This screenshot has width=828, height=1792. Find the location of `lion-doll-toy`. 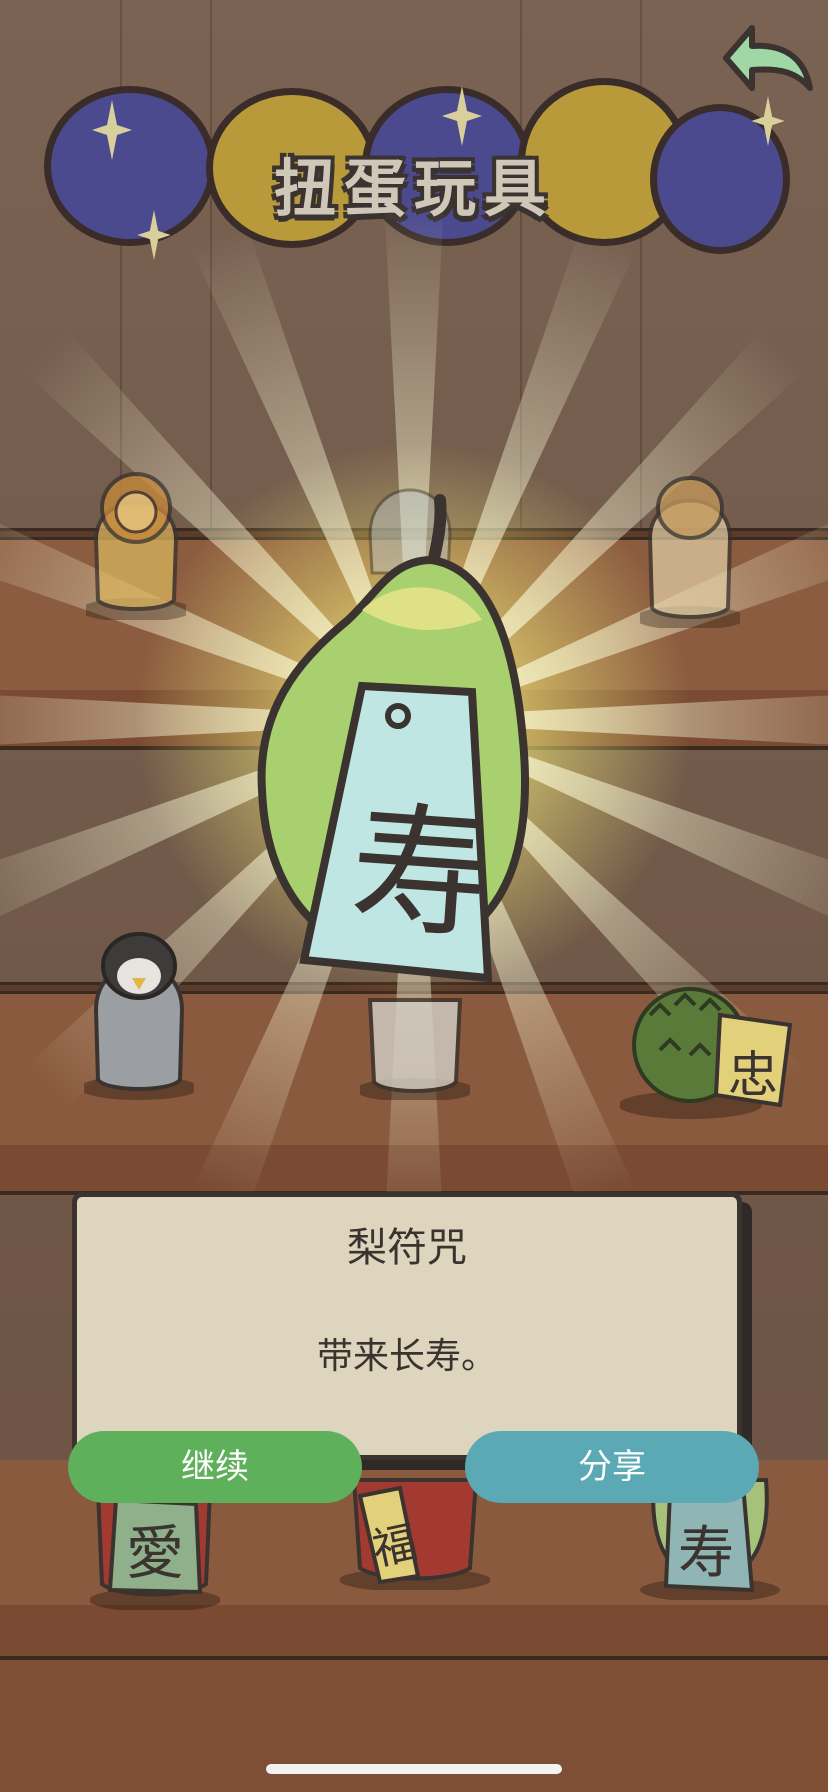

lion-doll-toy is located at coordinates (136, 546).